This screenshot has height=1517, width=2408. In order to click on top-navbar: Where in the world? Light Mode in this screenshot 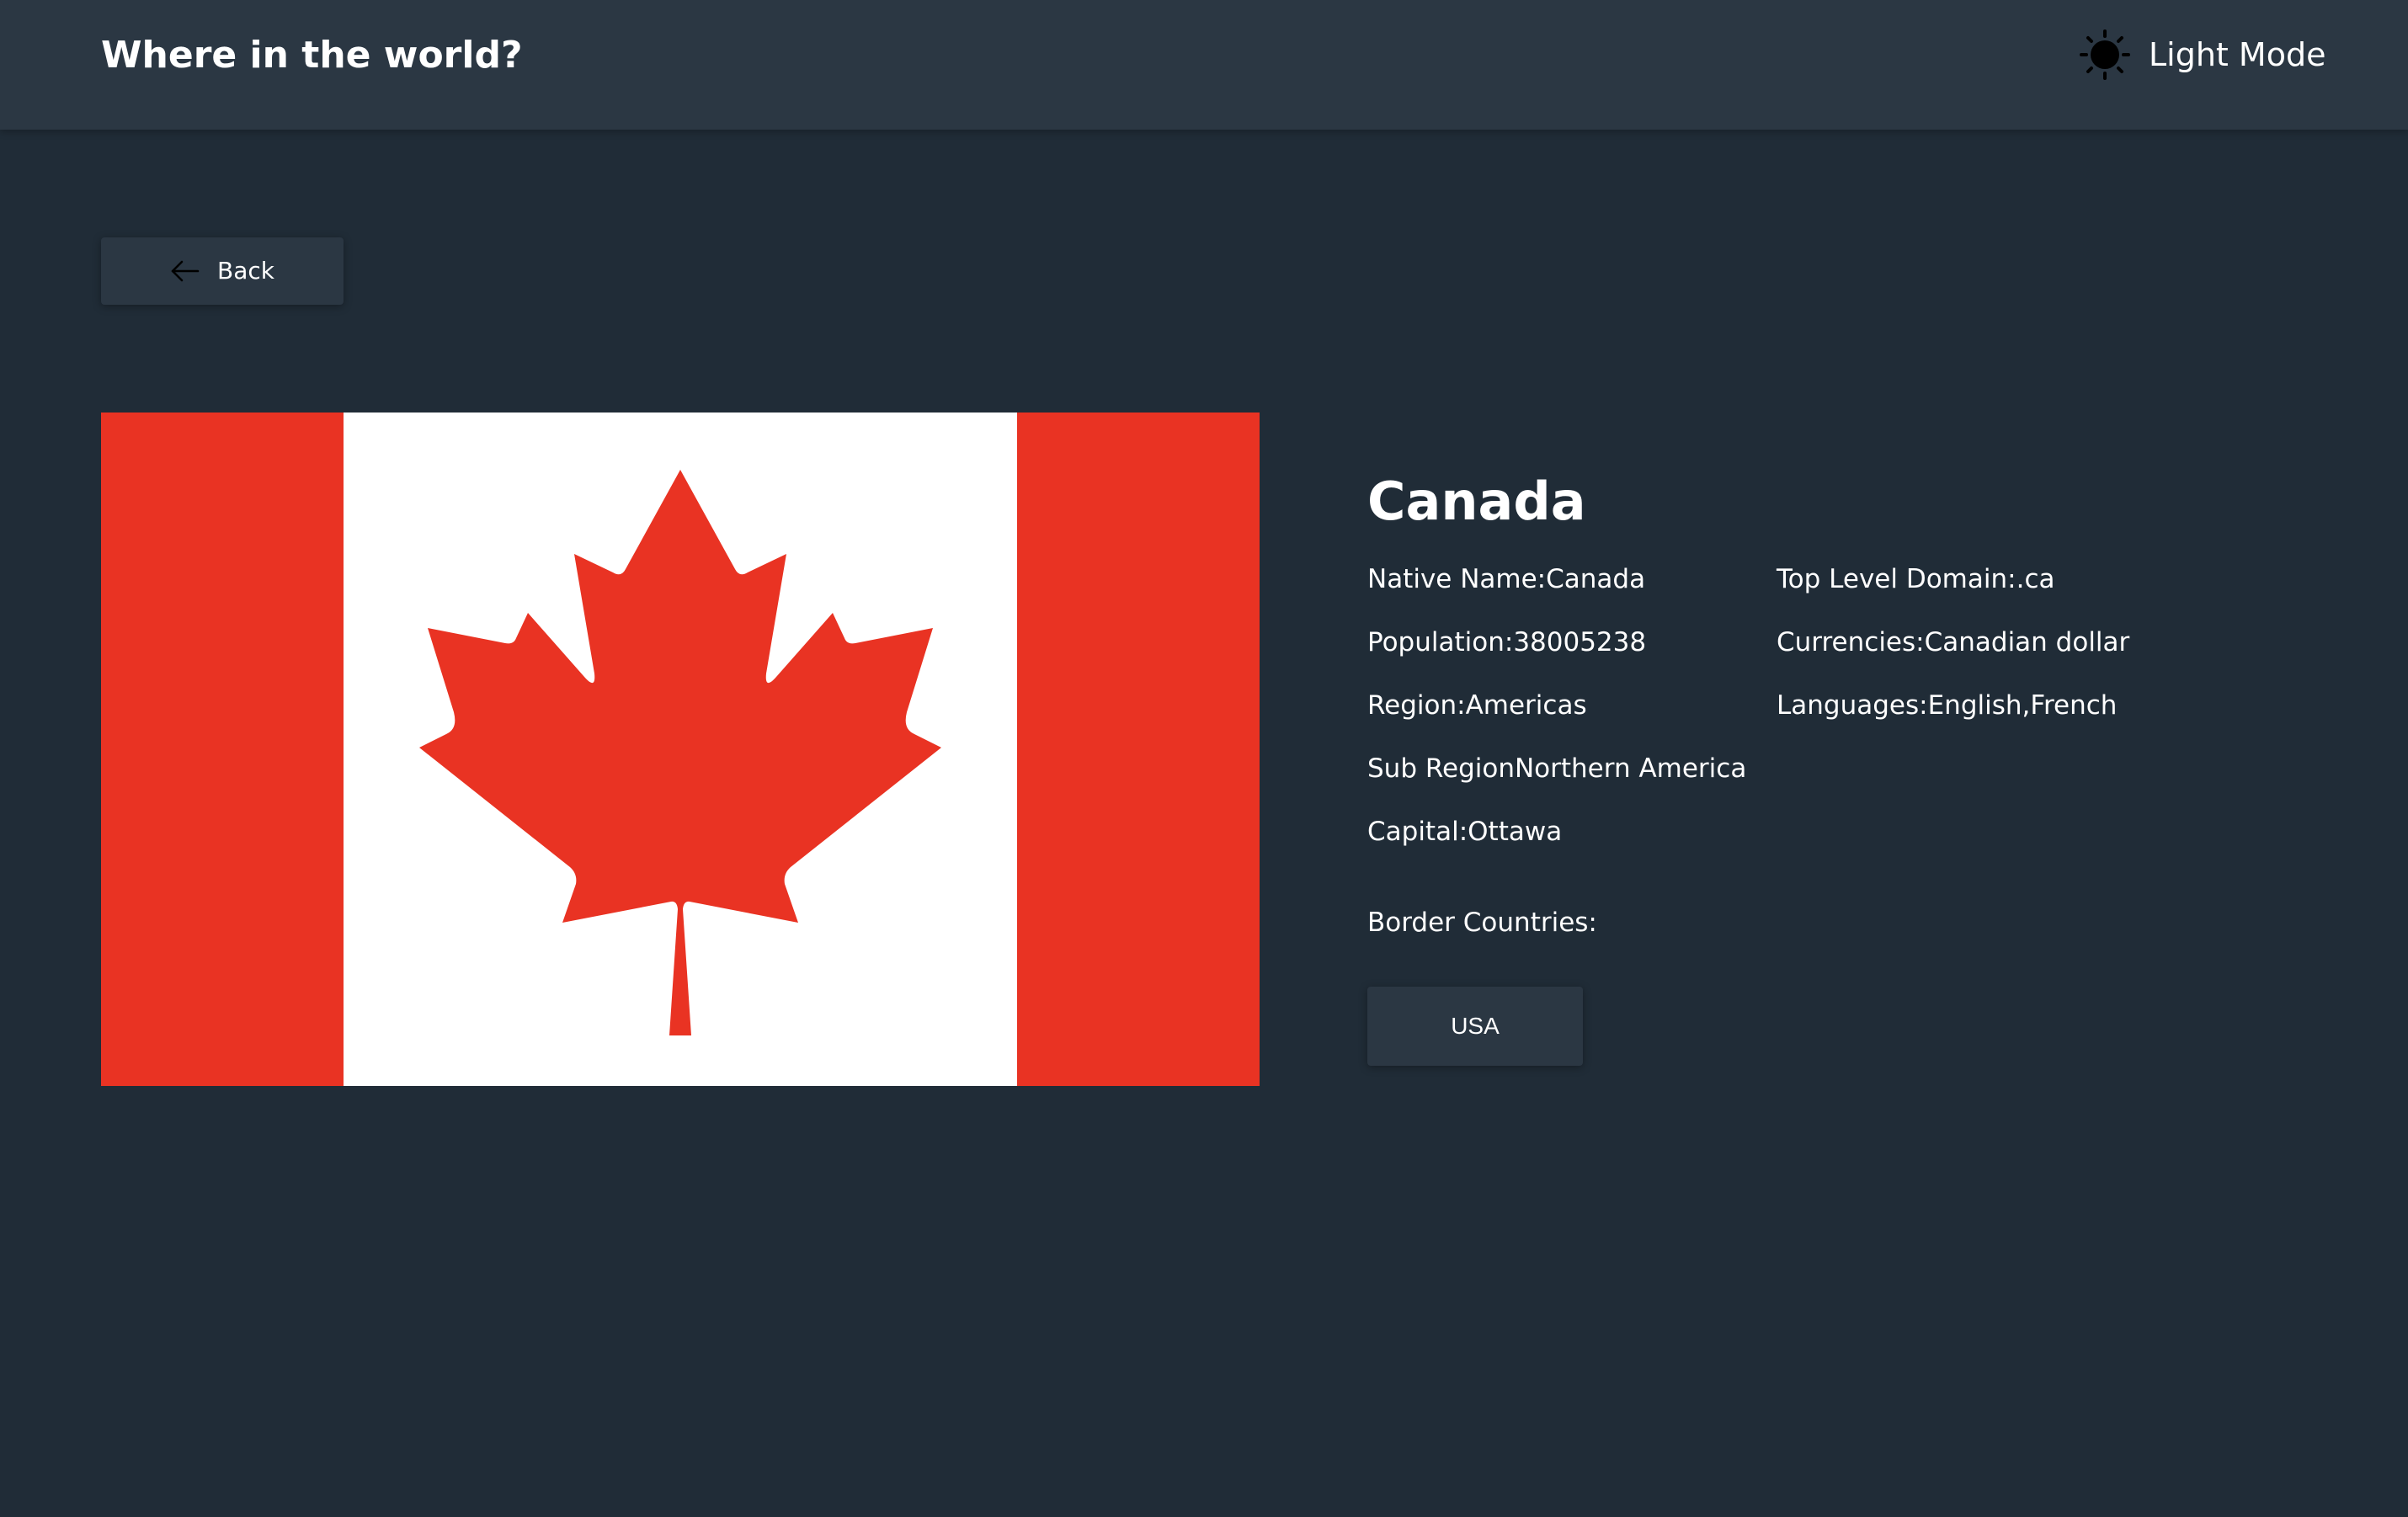, I will do `click(1204, 65)`.